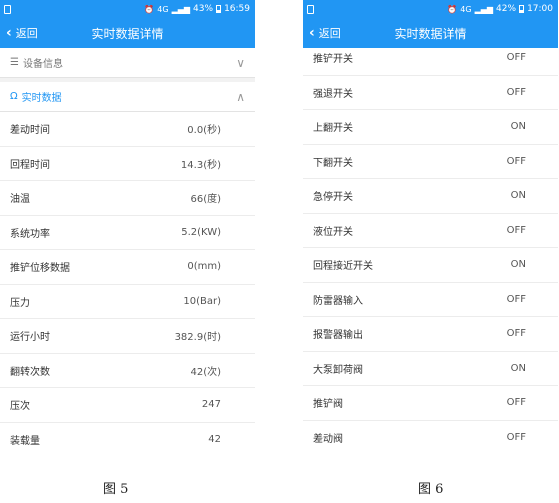  Describe the element at coordinates (430, 196) in the screenshot. I see `list-item: 急停开关 ON` at that location.